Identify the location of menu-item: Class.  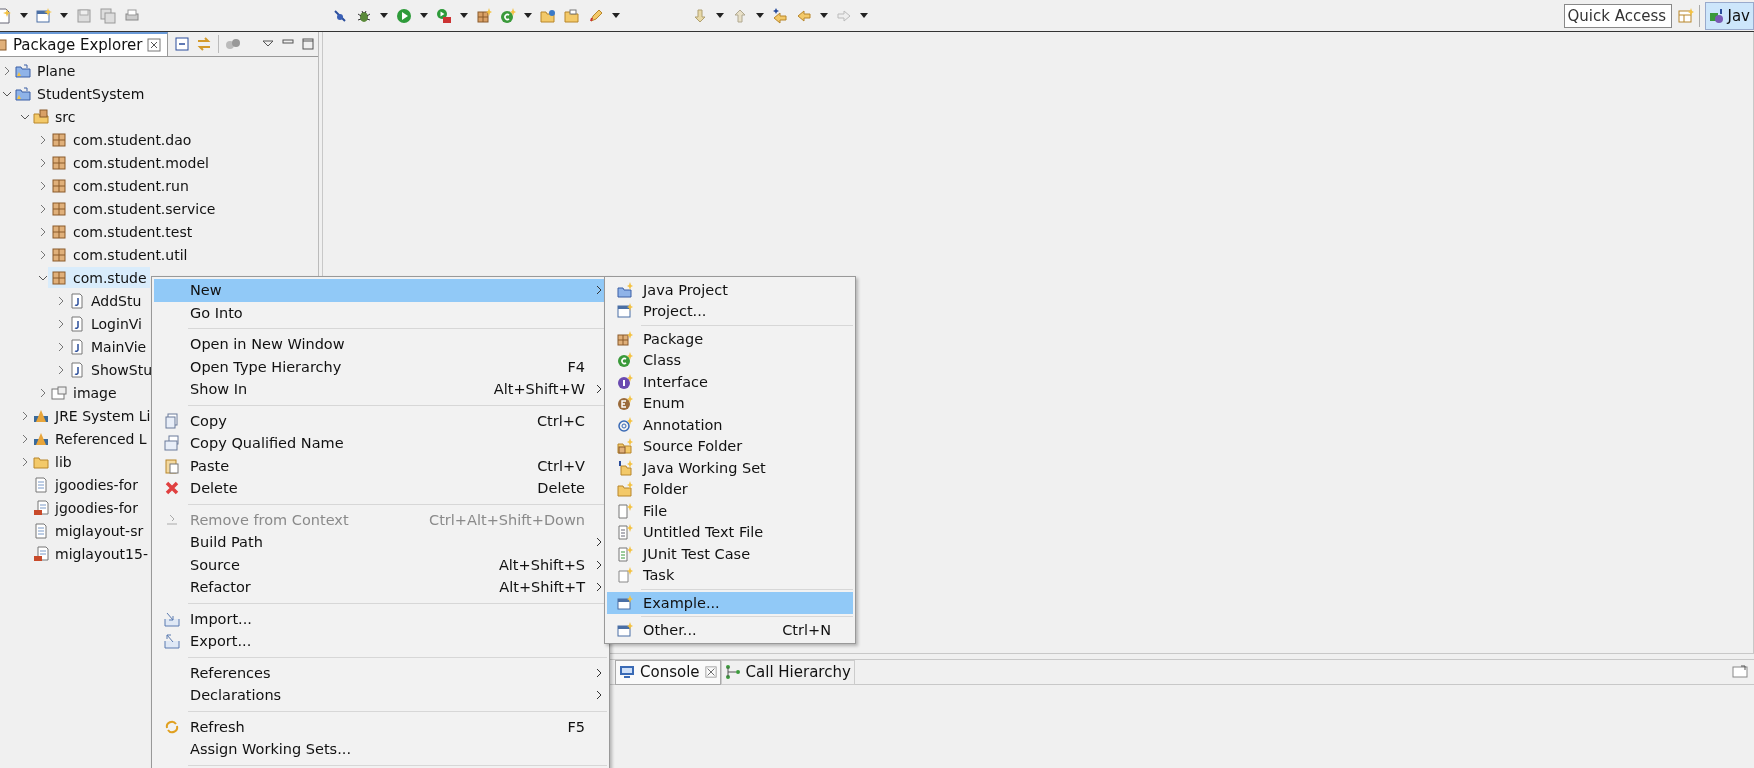
(730, 360).